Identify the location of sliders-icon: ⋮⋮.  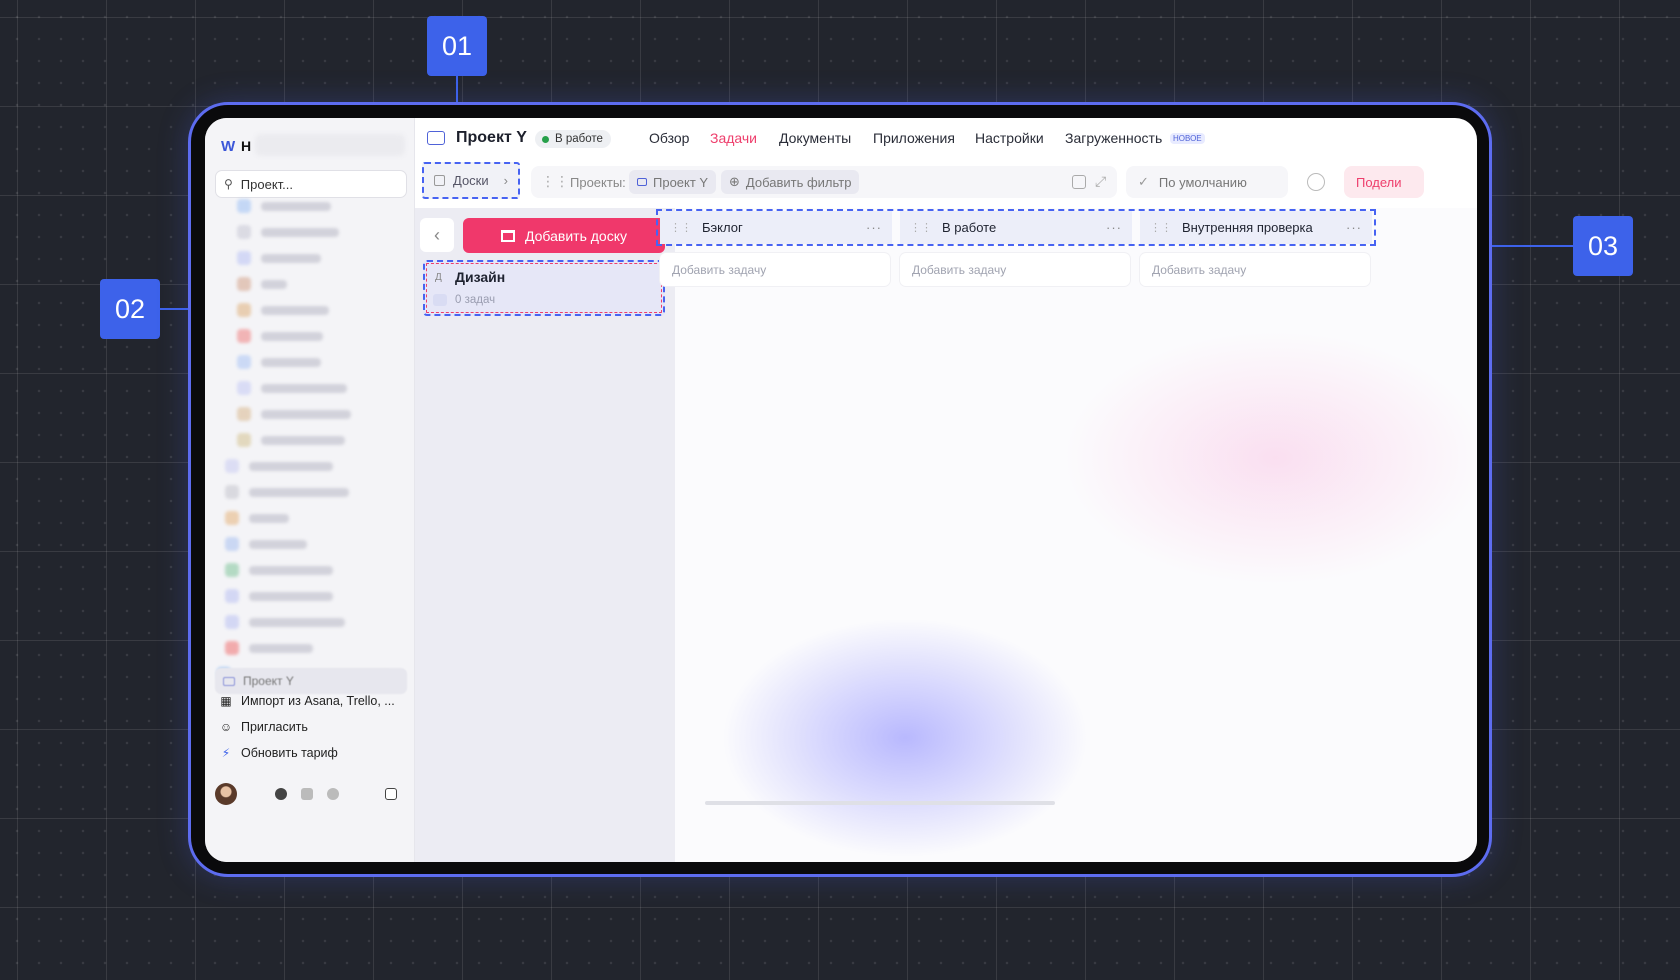
(555, 181).